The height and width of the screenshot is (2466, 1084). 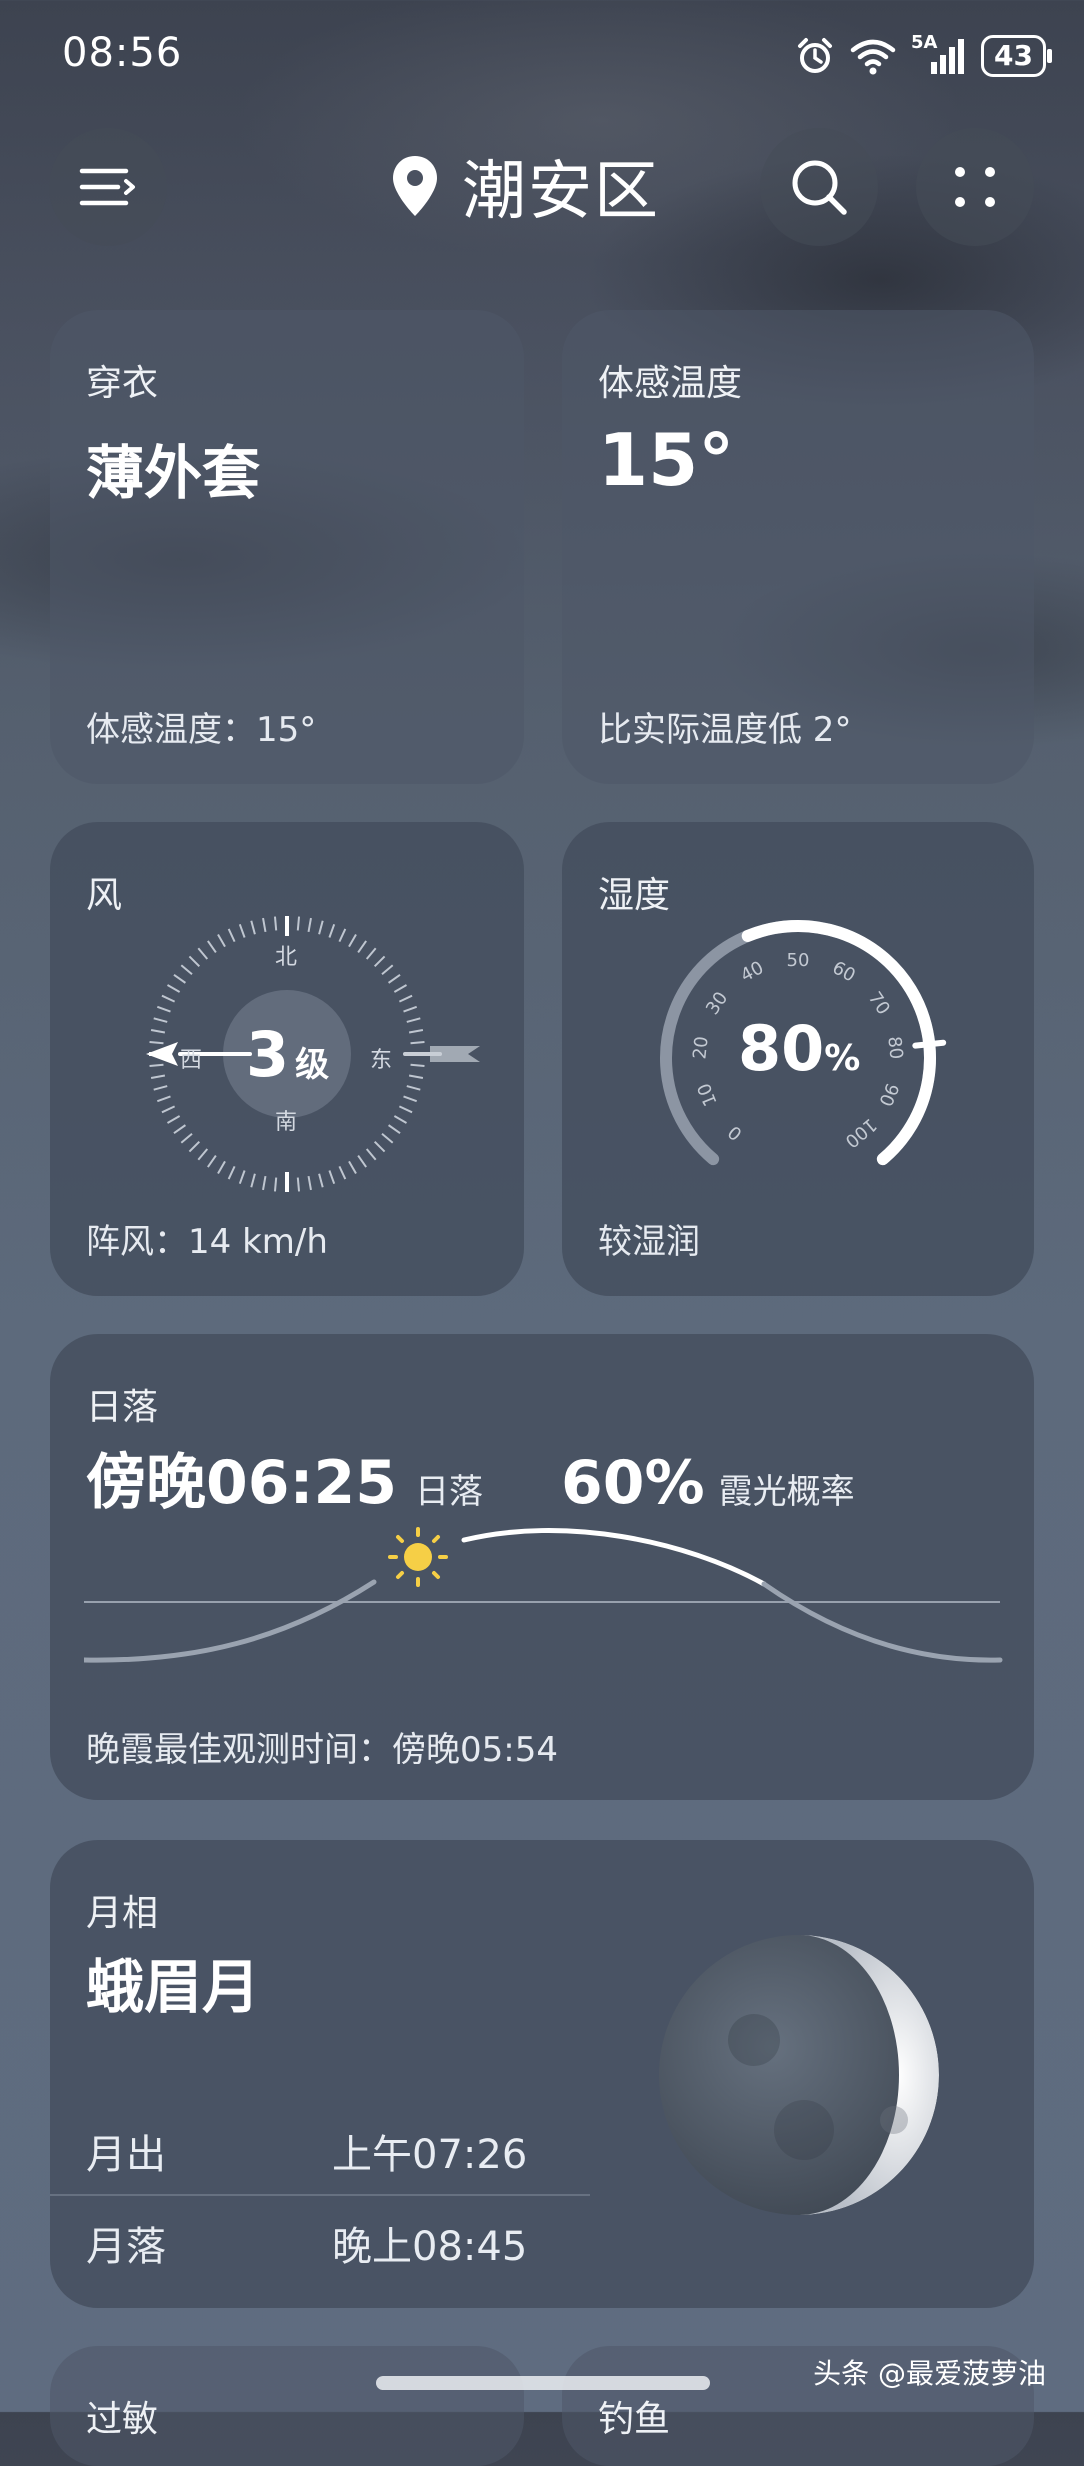 I want to click on wind-card: 风 北 南 西 东 3 级 阵风：14 km/h, so click(x=287, y=1059).